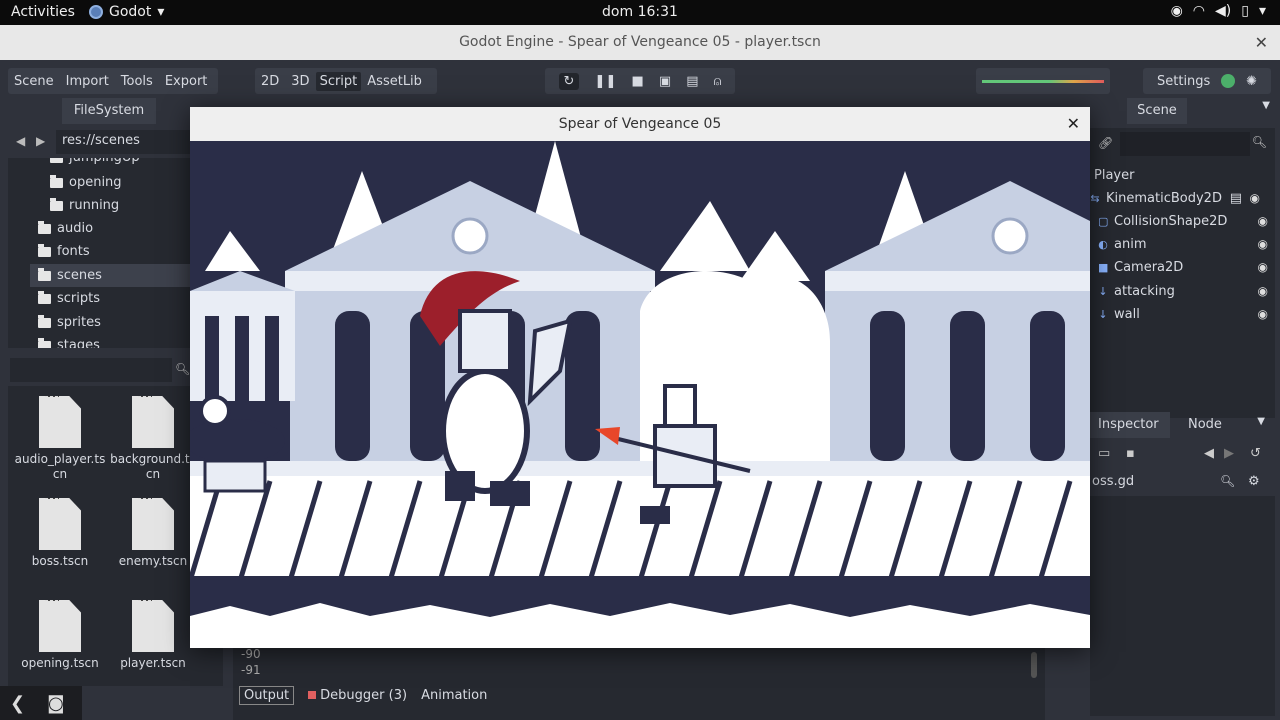  Describe the element at coordinates (454, 695) in the screenshot. I see `tab-animation: Animation` at that location.